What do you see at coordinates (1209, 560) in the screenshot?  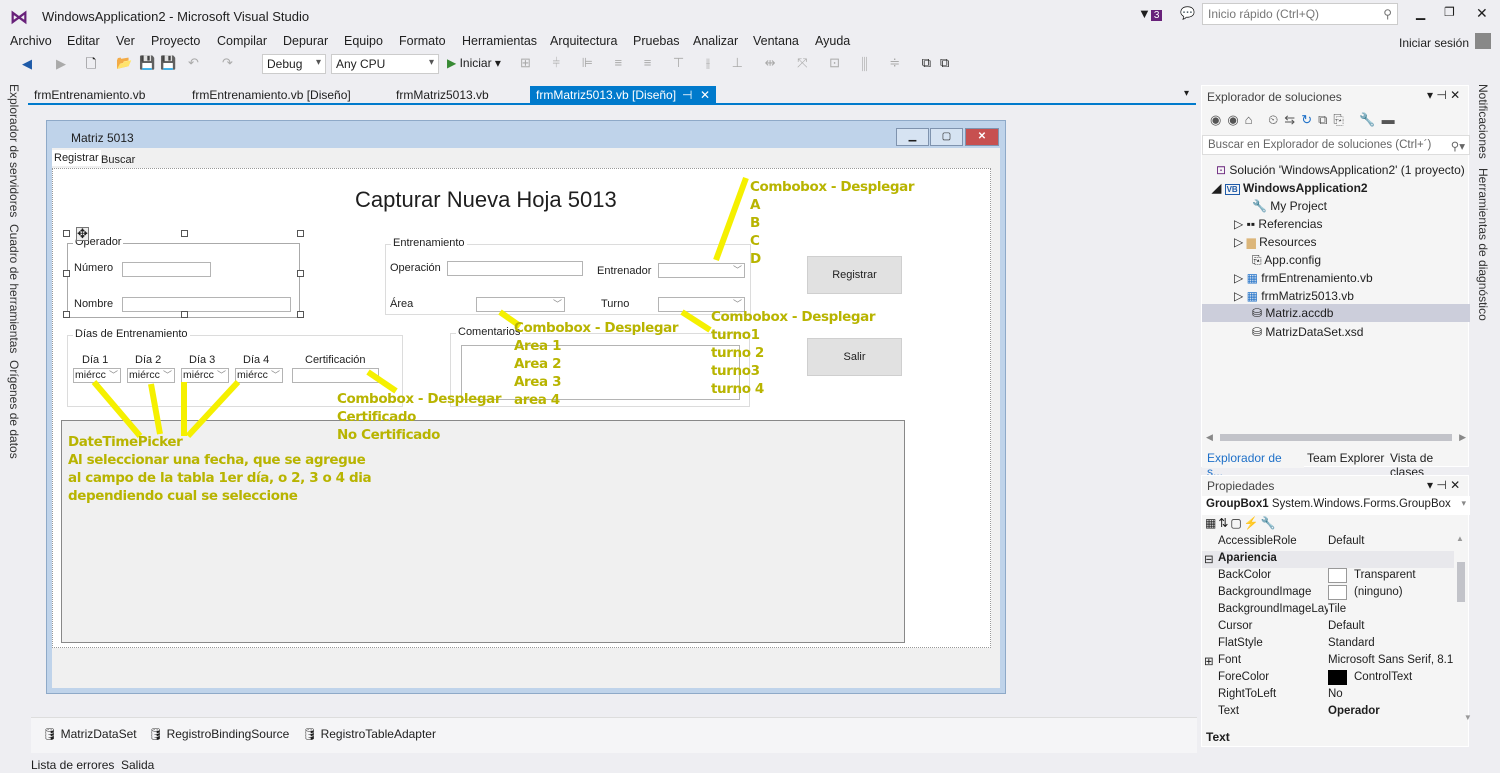 I see `collapse-icon: ⊟` at bounding box center [1209, 560].